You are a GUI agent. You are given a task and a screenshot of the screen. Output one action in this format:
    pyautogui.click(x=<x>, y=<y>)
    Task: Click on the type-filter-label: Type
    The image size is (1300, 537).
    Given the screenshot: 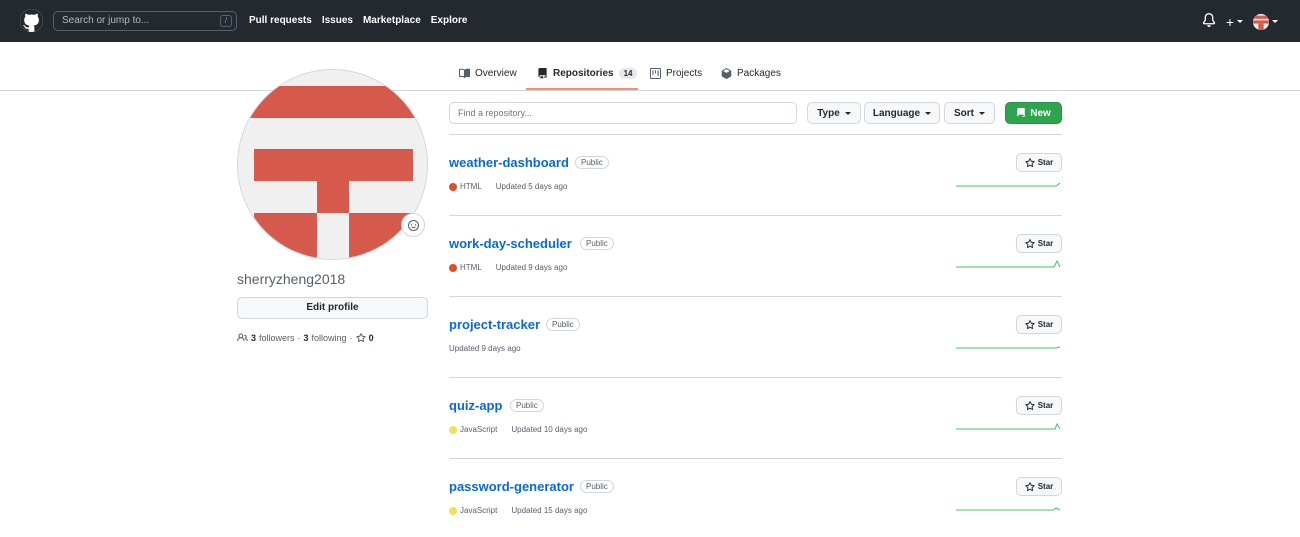 What is the action you would take?
    pyautogui.click(x=828, y=113)
    